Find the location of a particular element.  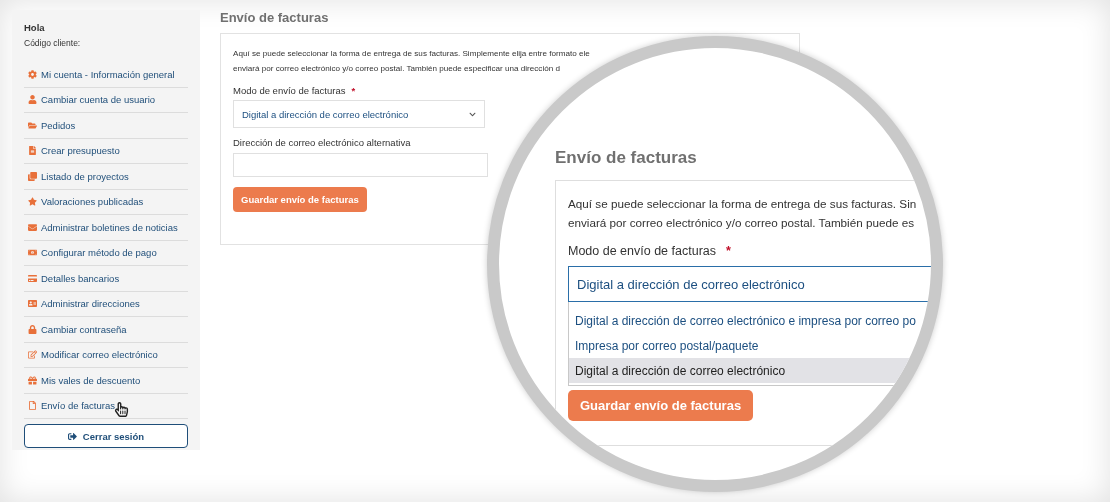

sidebar-item: Pedidos is located at coordinates (106, 126).